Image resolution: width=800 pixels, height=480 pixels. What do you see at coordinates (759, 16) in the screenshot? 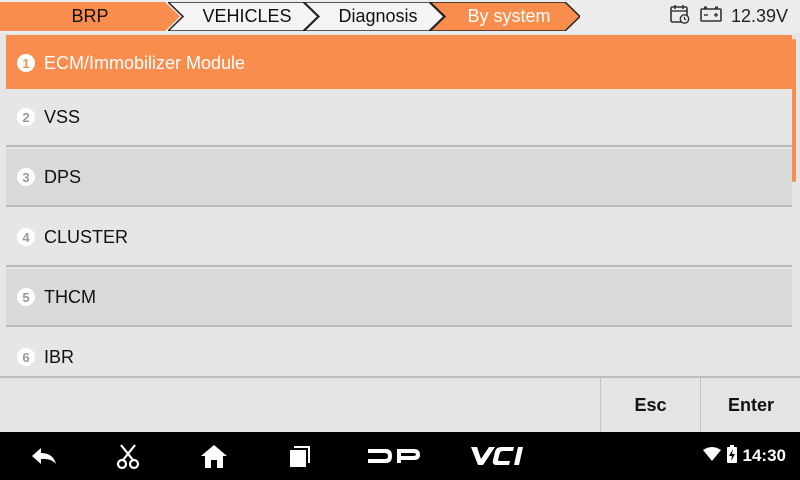
I see `voltage-readout: 12.39V` at bounding box center [759, 16].